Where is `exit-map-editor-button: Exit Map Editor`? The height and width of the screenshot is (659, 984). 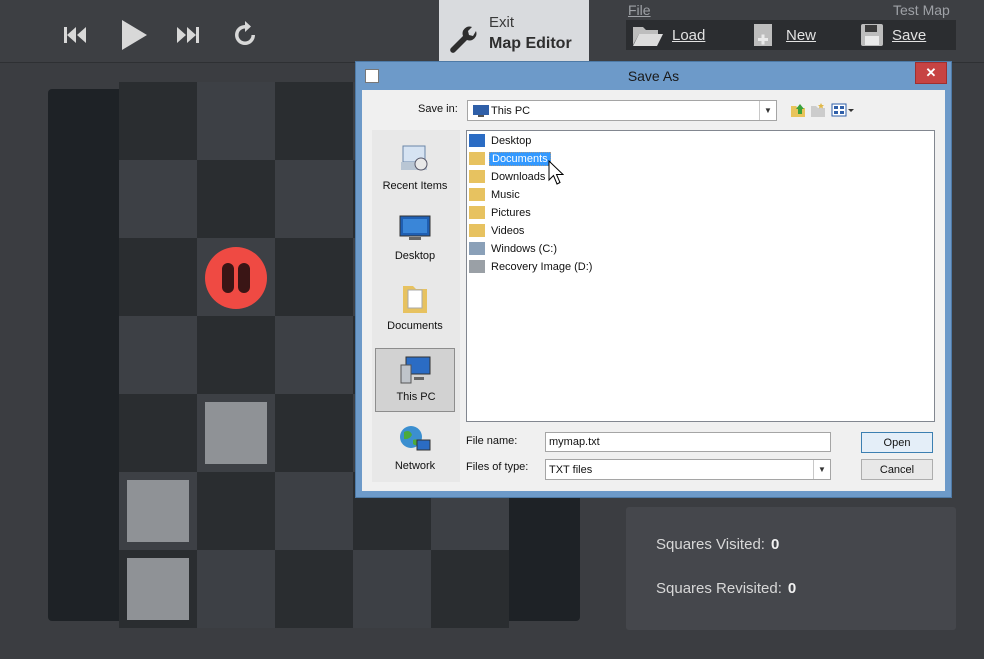 exit-map-editor-button: Exit Map Editor is located at coordinates (514, 31).